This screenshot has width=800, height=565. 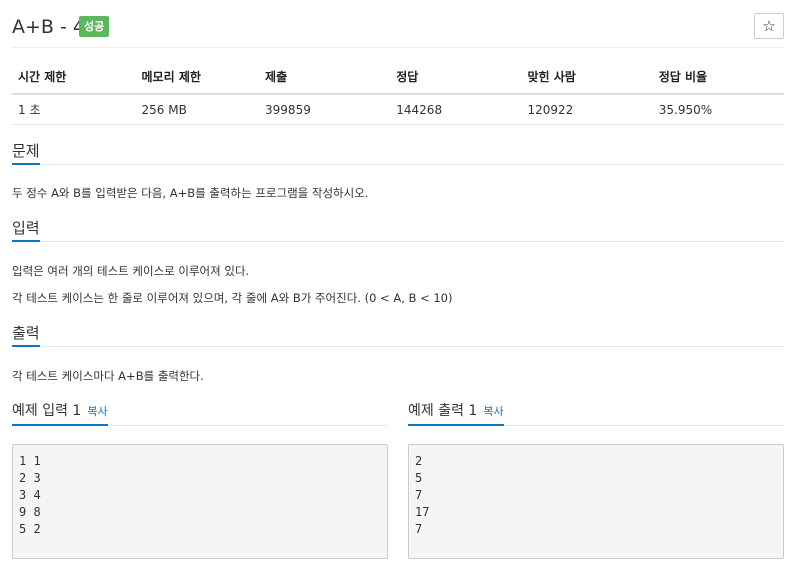 I want to click on header-memory-limit: 메모리 제한, so click(x=197, y=78).